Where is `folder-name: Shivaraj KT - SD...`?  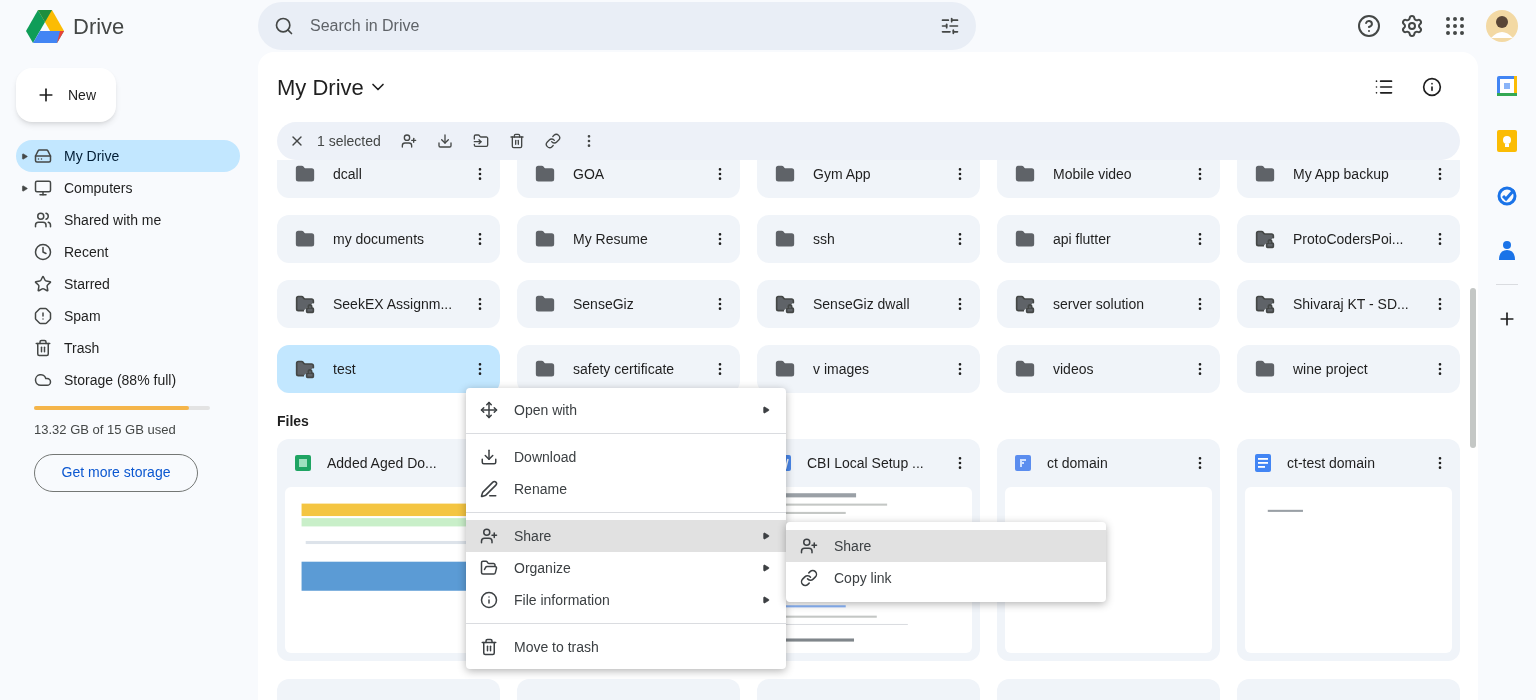
folder-name: Shivaraj KT - SD... is located at coordinates (1351, 304).